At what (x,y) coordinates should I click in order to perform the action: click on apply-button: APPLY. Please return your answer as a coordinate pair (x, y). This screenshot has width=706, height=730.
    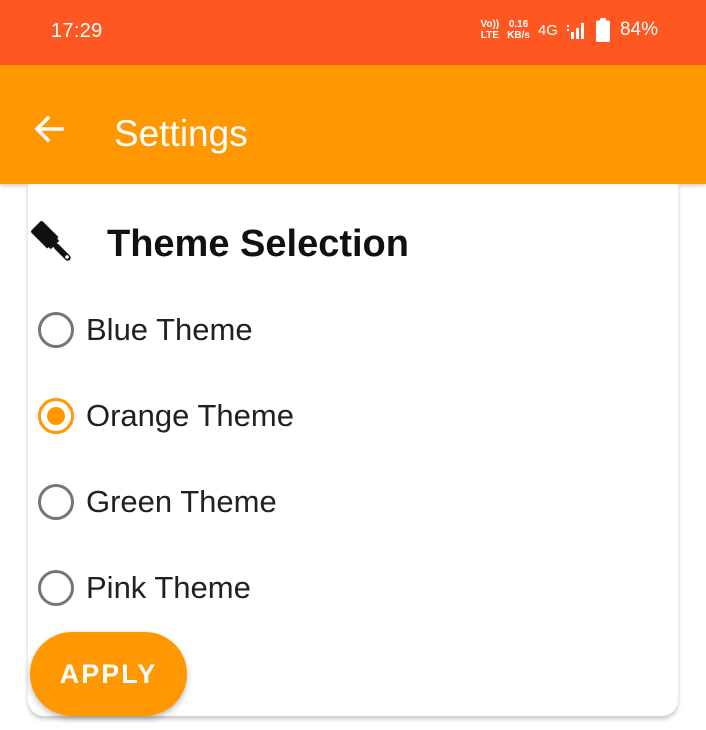
    Looking at the image, I should click on (108, 674).